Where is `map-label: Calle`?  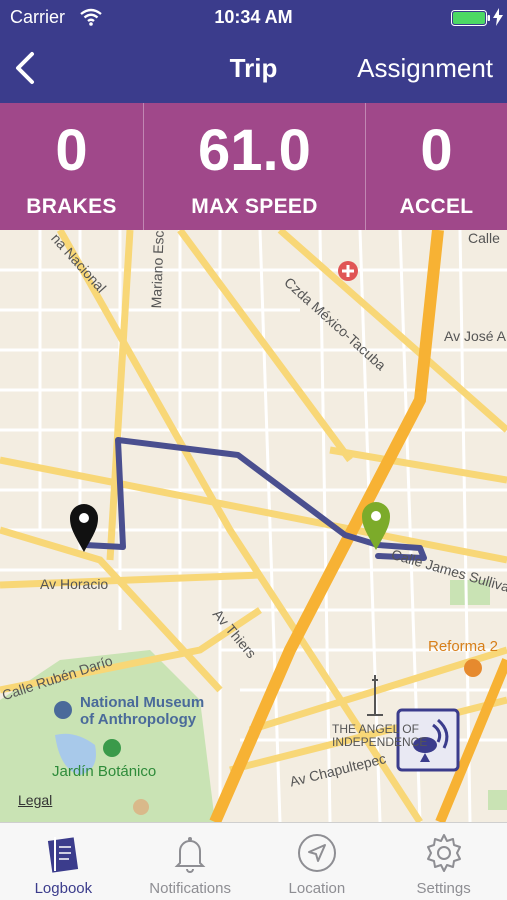
map-label: Calle is located at coordinates (484, 238).